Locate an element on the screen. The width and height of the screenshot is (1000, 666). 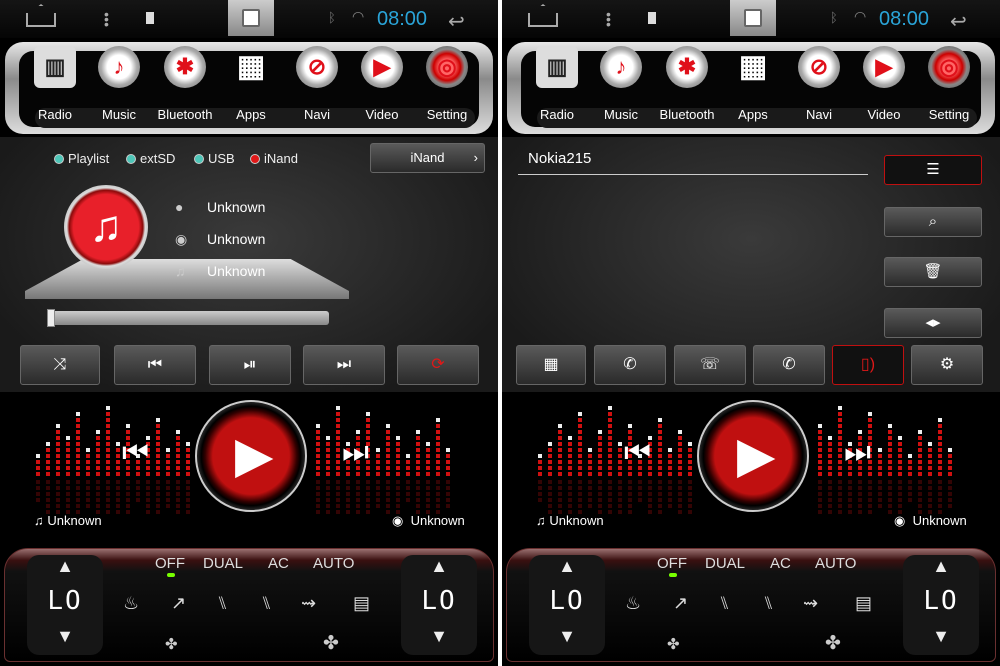
search-button: ⌕ is located at coordinates (933, 222).